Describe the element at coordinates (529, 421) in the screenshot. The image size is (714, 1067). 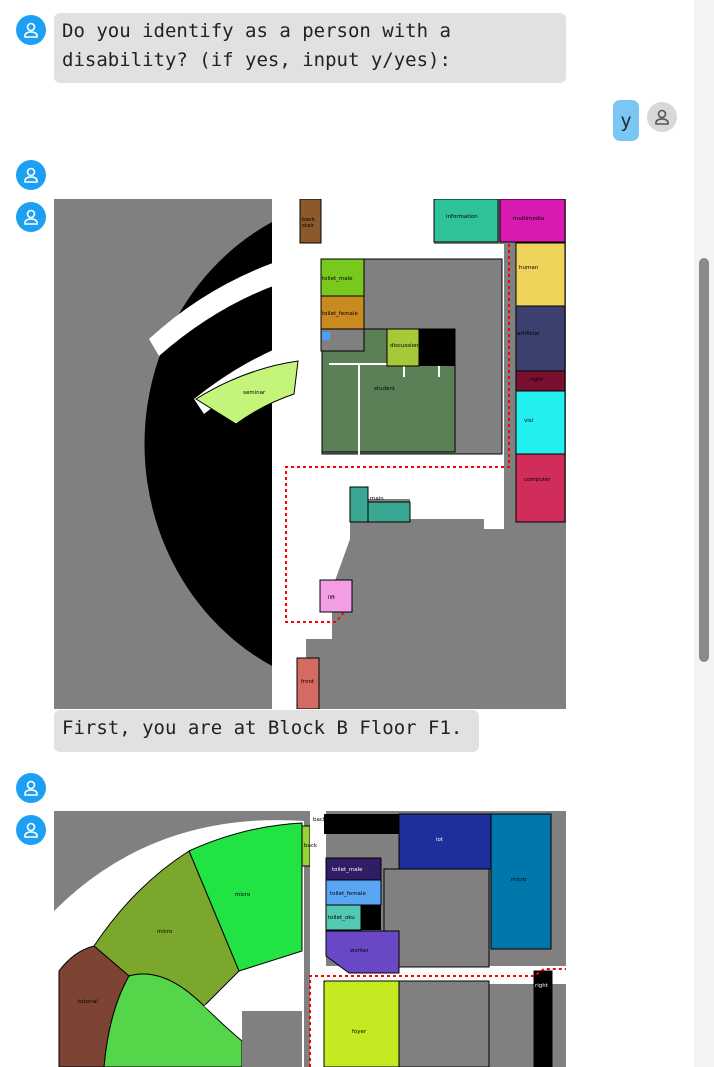
I see `label-visi-lab: visi` at that location.